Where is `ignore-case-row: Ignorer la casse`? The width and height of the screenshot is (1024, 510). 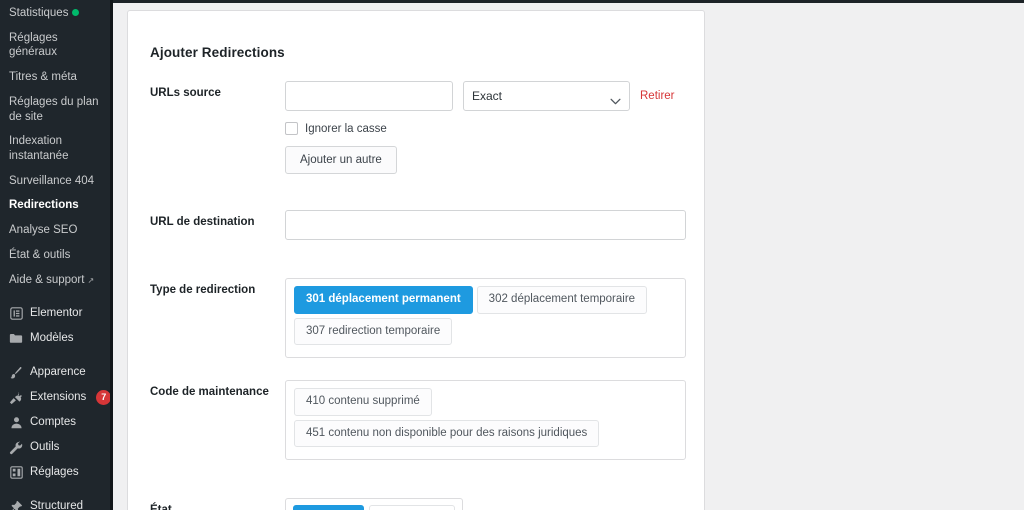
ignore-case-row: Ignorer la casse is located at coordinates (485, 129).